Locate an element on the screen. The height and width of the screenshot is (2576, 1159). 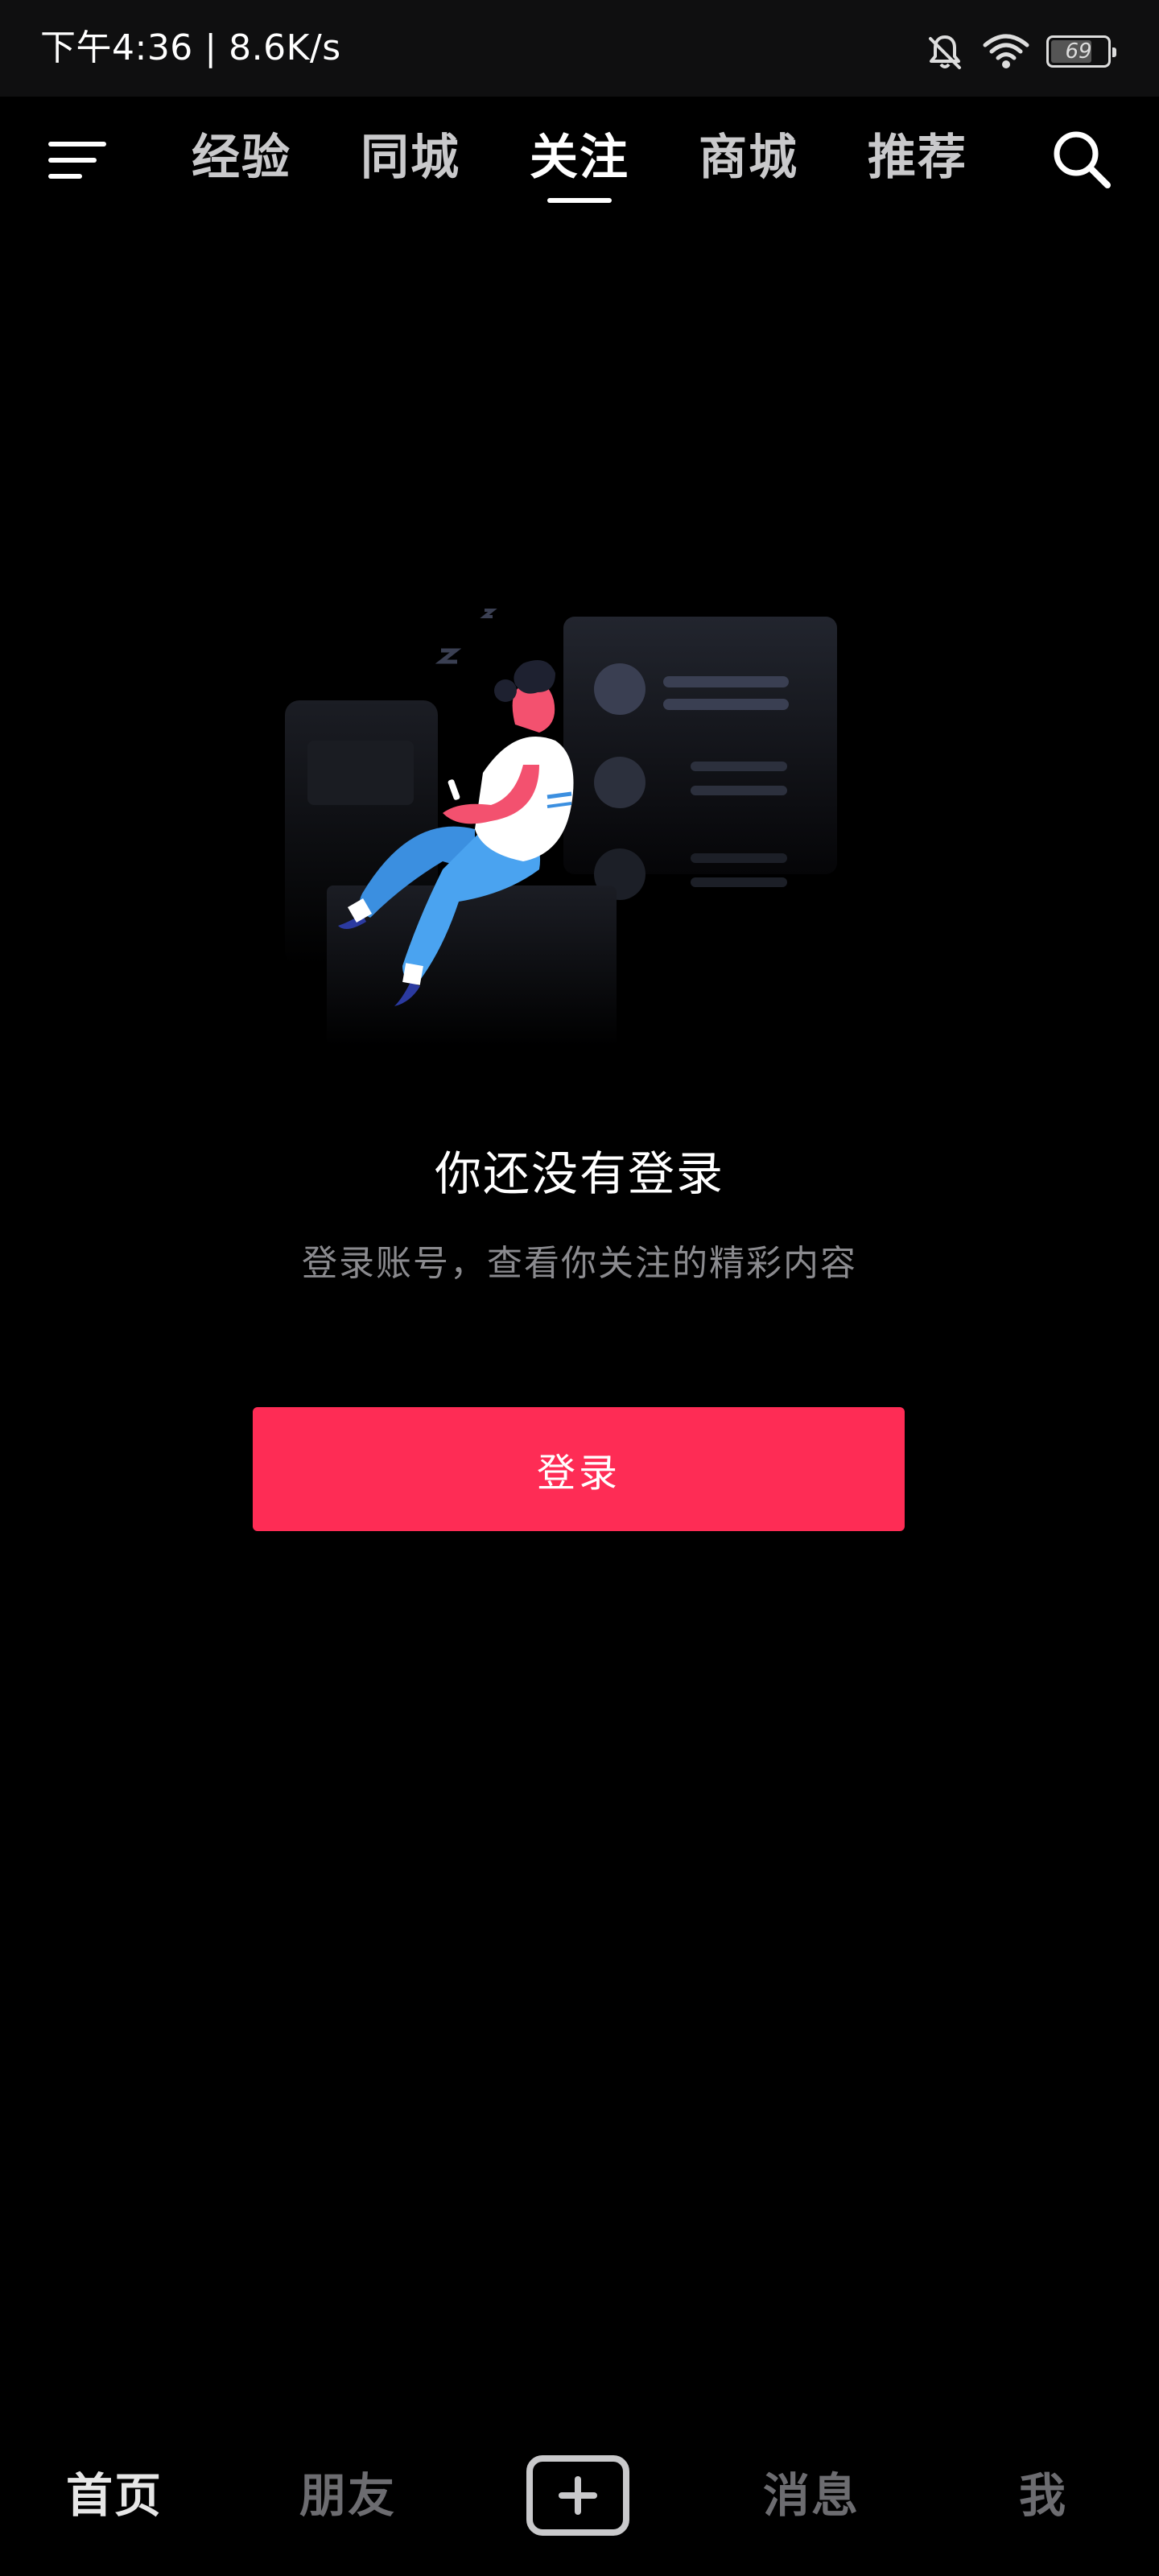
login-button: 登录 is located at coordinates (579, 1469).